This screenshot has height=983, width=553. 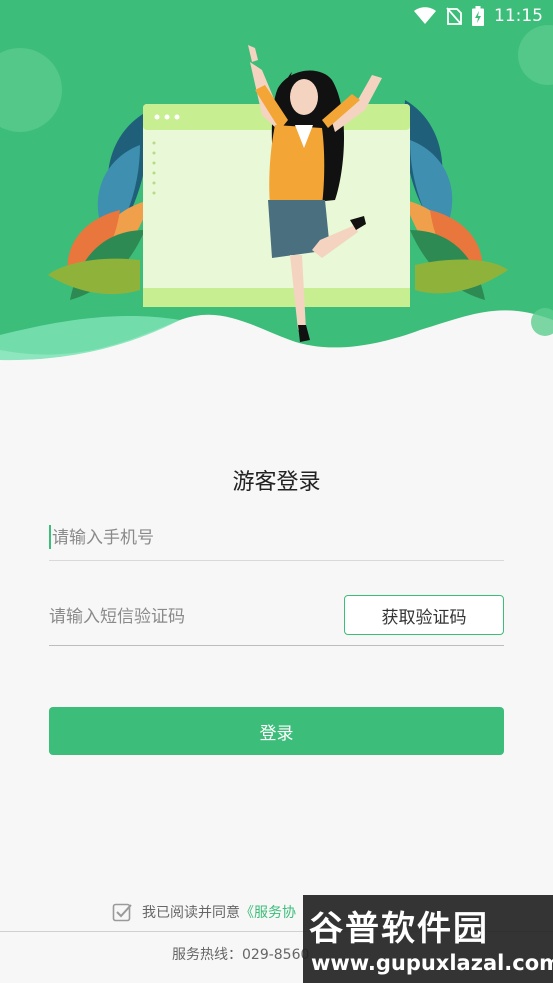 What do you see at coordinates (268, 913) in the screenshot?
I see `service-agreement-link: 《服务协` at bounding box center [268, 913].